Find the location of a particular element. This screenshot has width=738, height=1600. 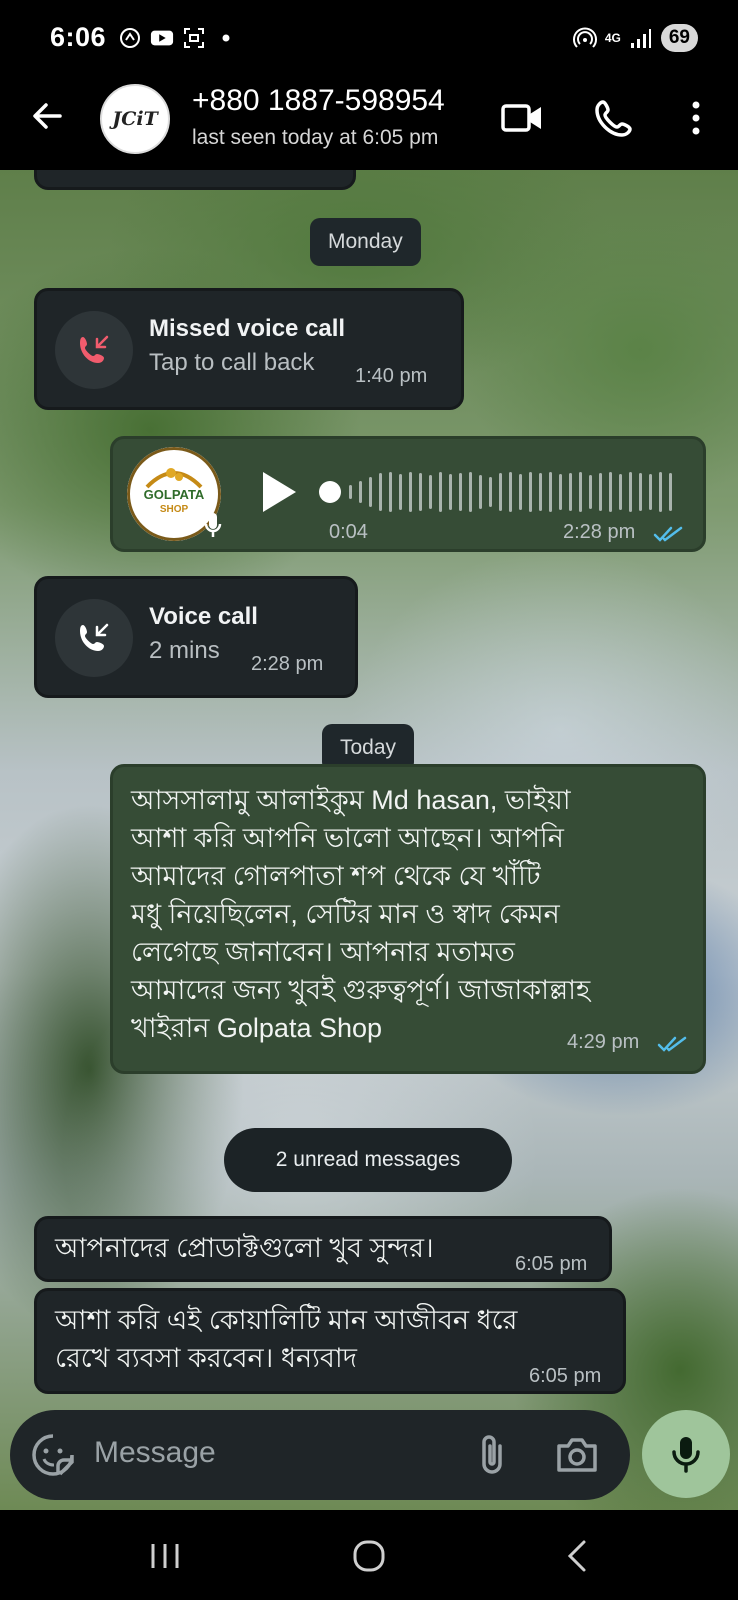

text-line: লেগেছে জানাবেন। আপনার মতামত is located at coordinates (323, 952).